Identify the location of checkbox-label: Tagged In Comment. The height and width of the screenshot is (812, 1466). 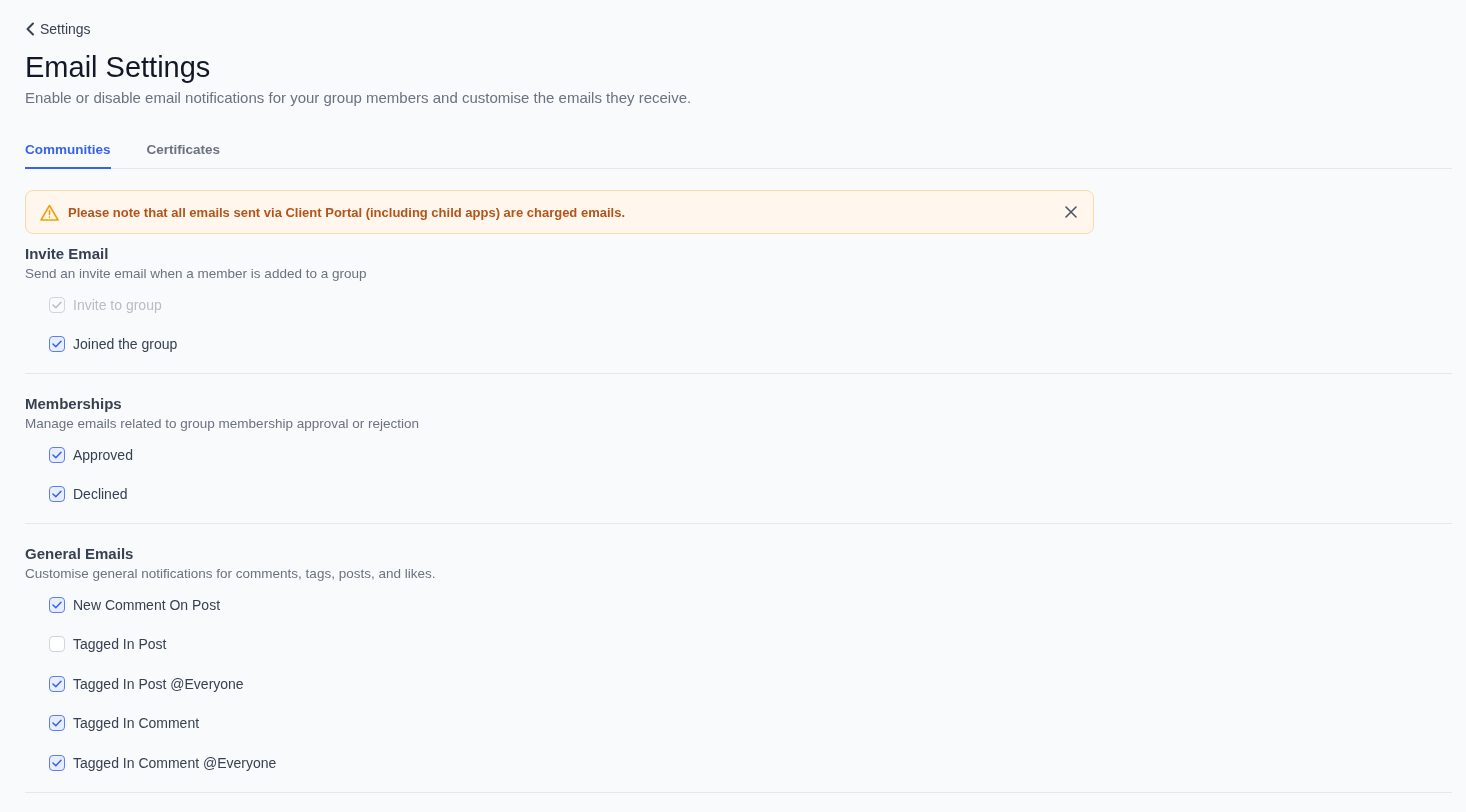
(136, 723).